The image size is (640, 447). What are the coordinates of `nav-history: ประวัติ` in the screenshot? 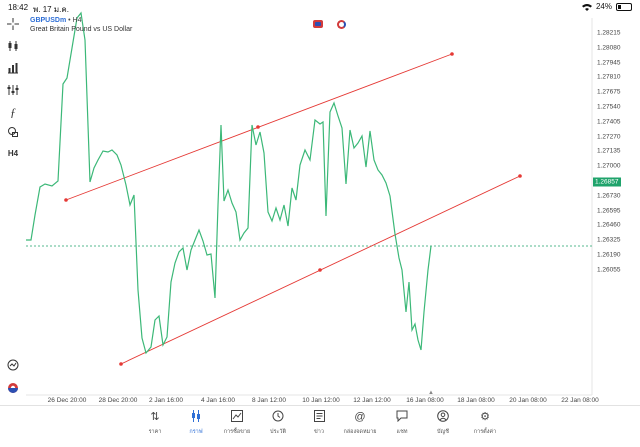 It's located at (278, 423).